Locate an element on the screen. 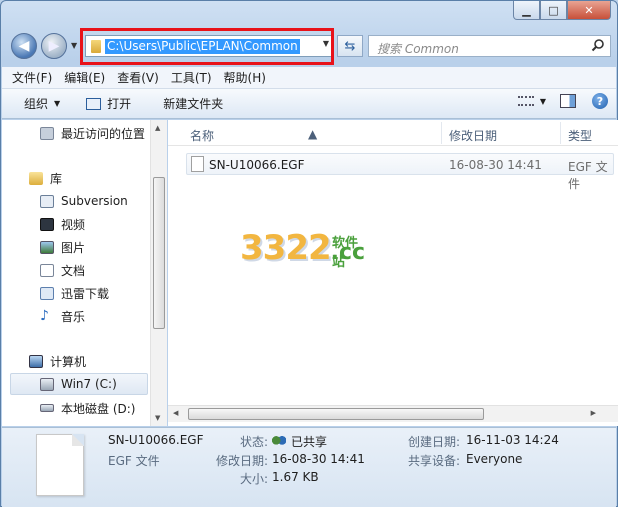  column-headers: ▲ 名称 修改日期 类型 is located at coordinates (393, 133).